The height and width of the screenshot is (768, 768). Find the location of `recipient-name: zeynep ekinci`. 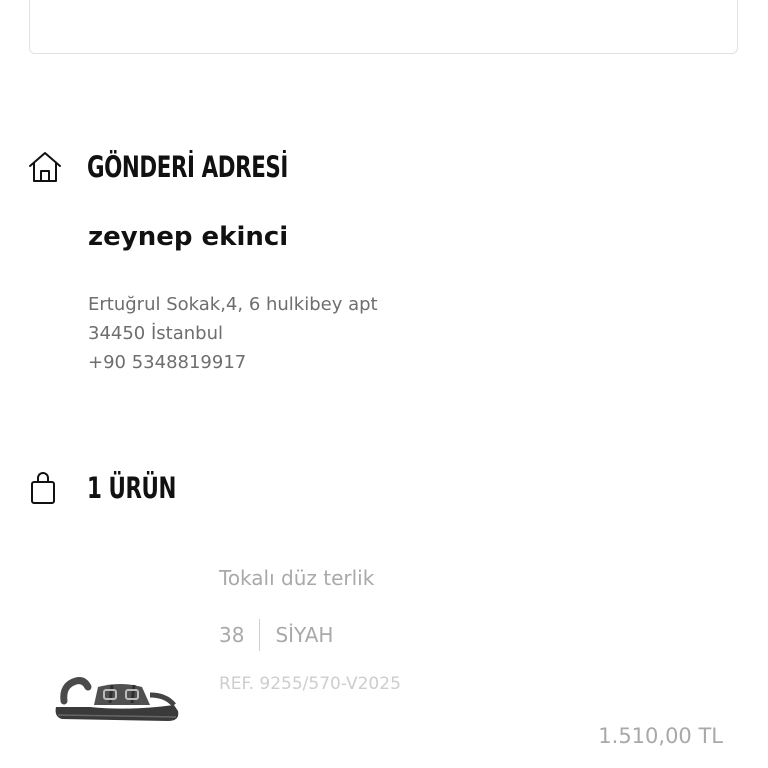

recipient-name: zeynep ekinci is located at coordinates (188, 237).